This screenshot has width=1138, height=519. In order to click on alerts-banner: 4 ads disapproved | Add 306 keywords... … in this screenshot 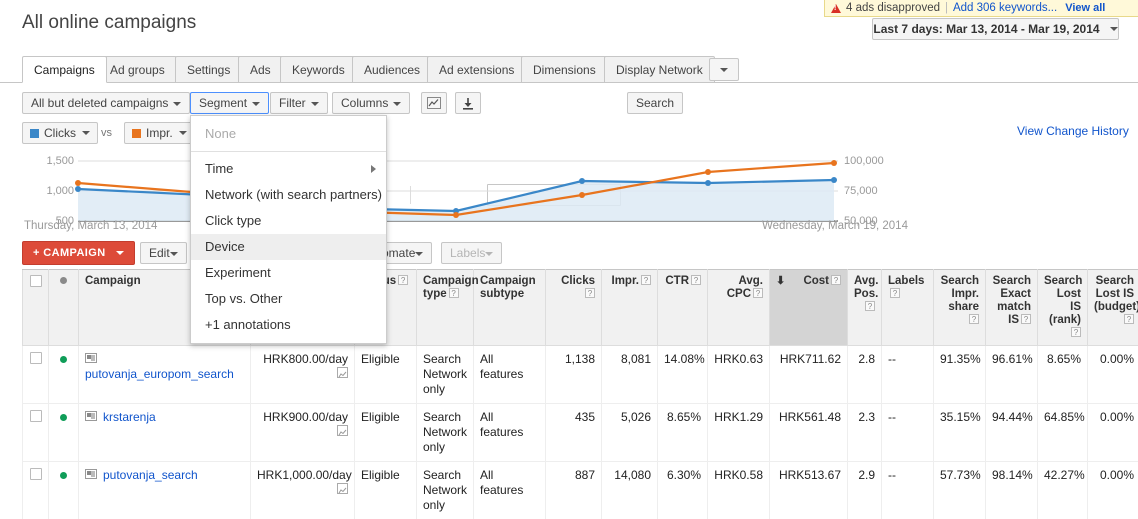, I will do `click(981, 8)`.